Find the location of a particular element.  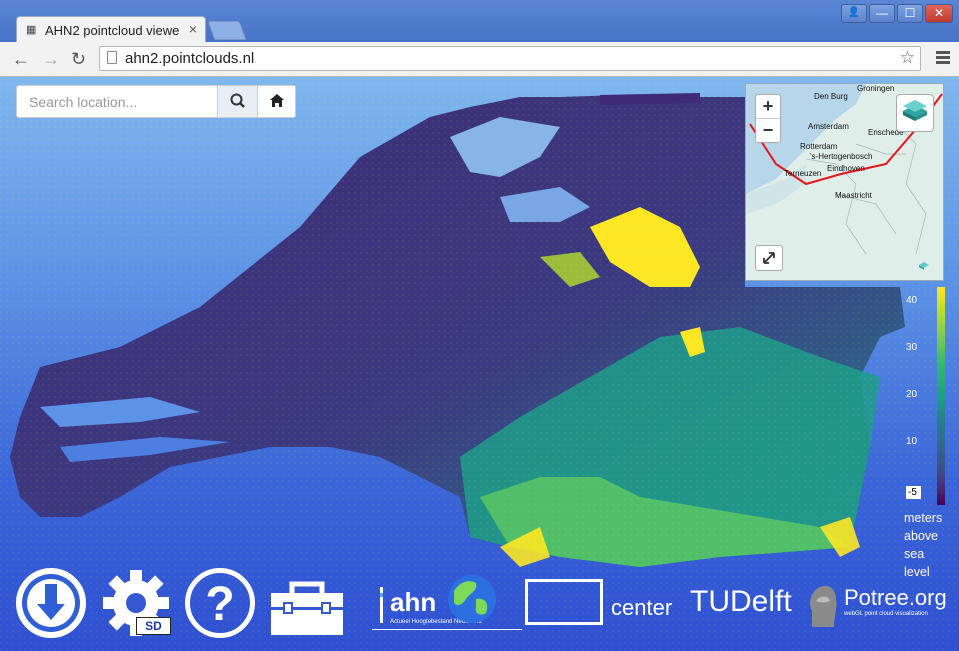

back-button: ← is located at coordinates (21, 59).